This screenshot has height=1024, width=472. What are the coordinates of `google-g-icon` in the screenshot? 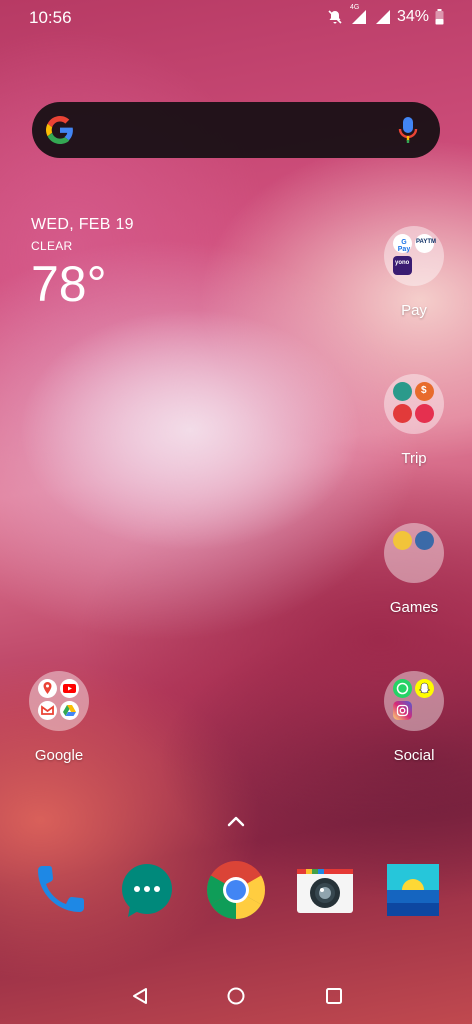 It's located at (59, 130).